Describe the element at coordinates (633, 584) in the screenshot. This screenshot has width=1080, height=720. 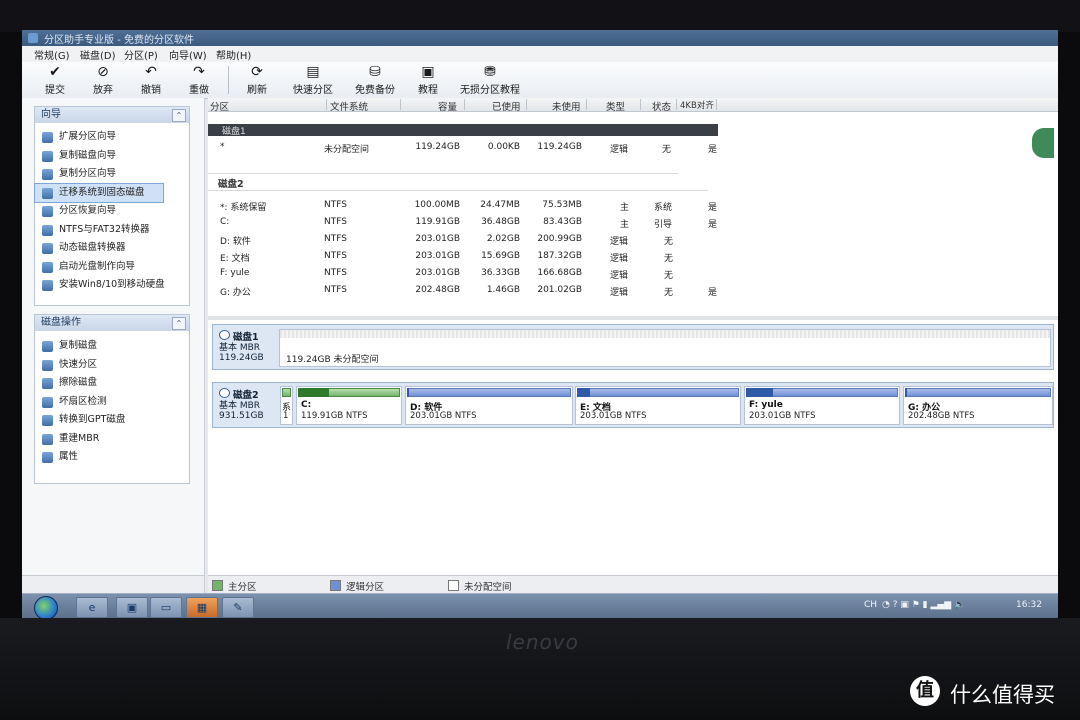
I see `legend-bar: 主分区 逻辑分区 未分配空间` at that location.